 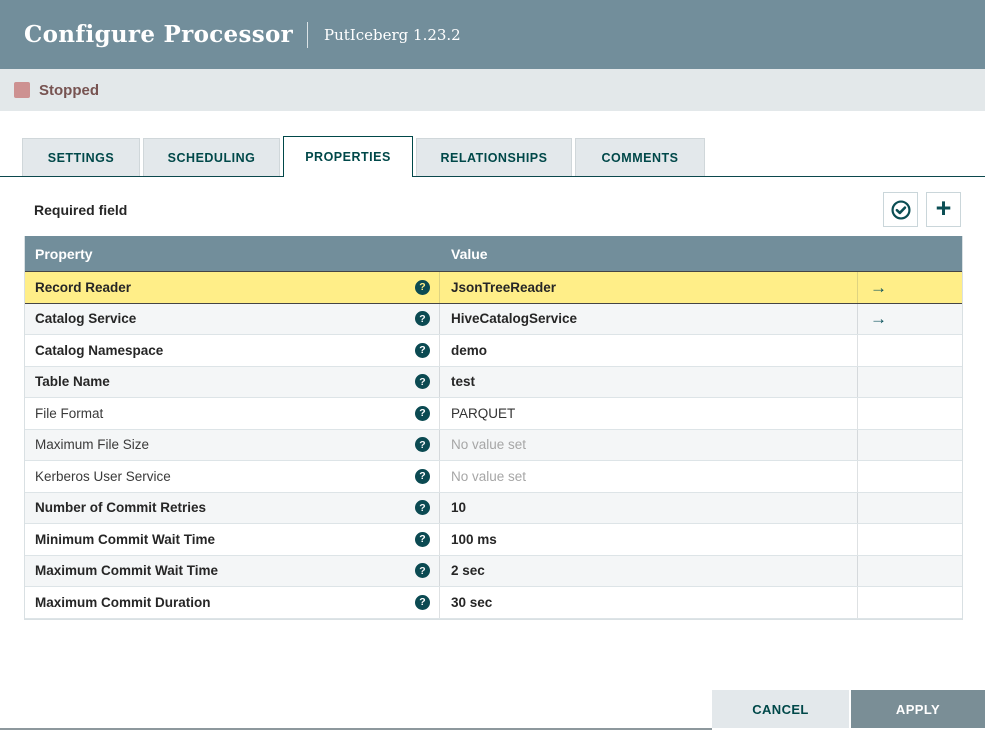 What do you see at coordinates (232, 476) in the screenshot?
I see `property-name-cell: Kerberos User Service ?` at bounding box center [232, 476].